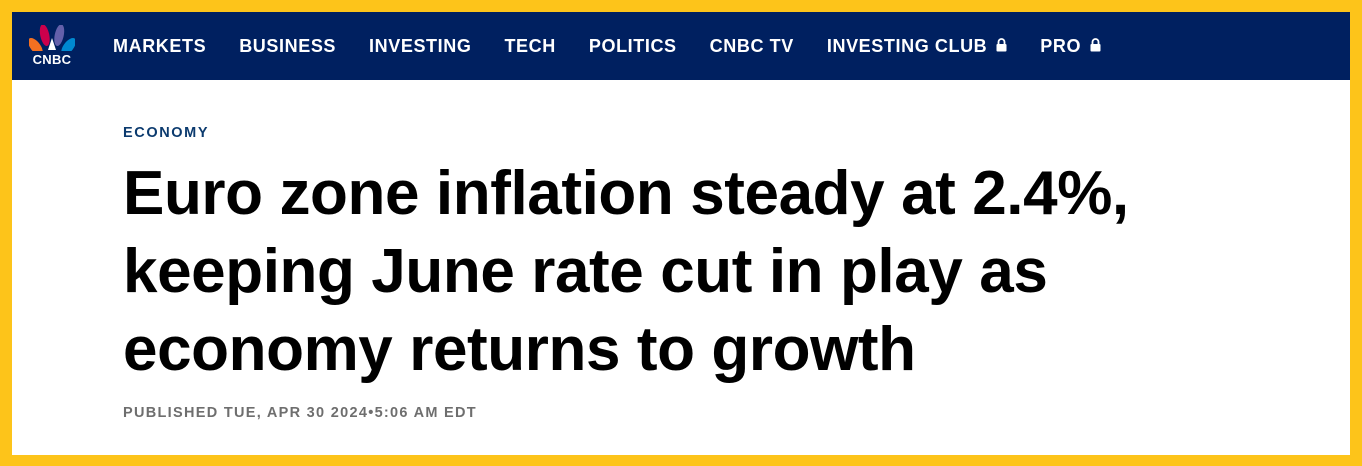  Describe the element at coordinates (726, 133) in the screenshot. I see `section-link: ECONOMY` at that location.